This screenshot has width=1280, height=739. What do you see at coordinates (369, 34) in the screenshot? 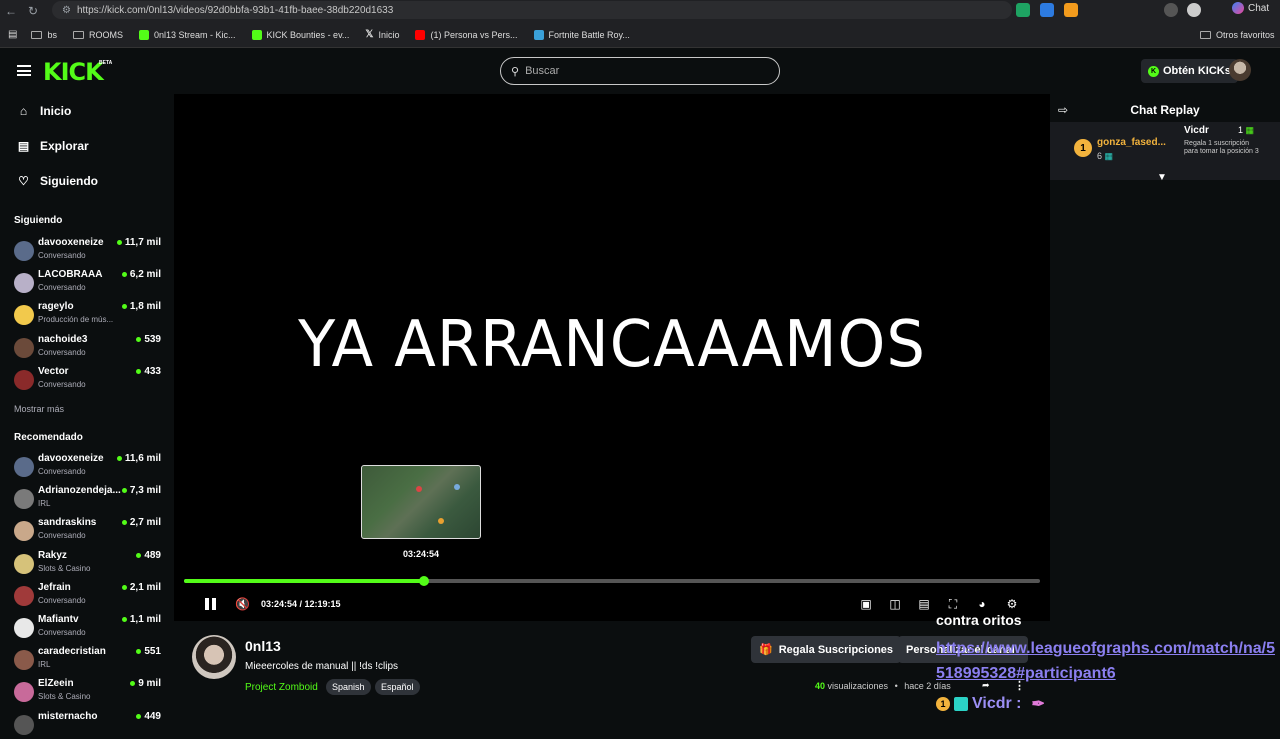
I see `x-icon: 𝕏` at bounding box center [369, 34].